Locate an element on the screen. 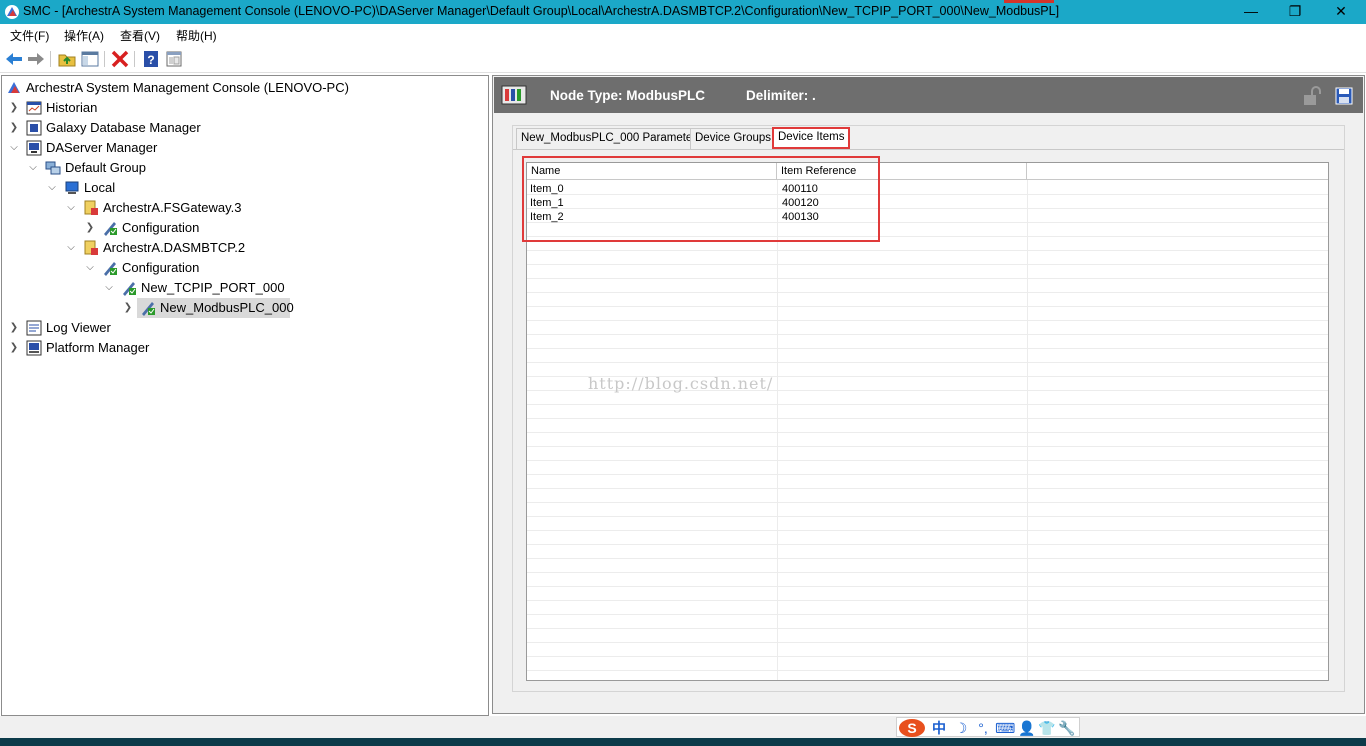 The width and height of the screenshot is (1366, 746). tab-parameters: New_ModbusPLC_000 Parameters is located at coordinates (611, 138).